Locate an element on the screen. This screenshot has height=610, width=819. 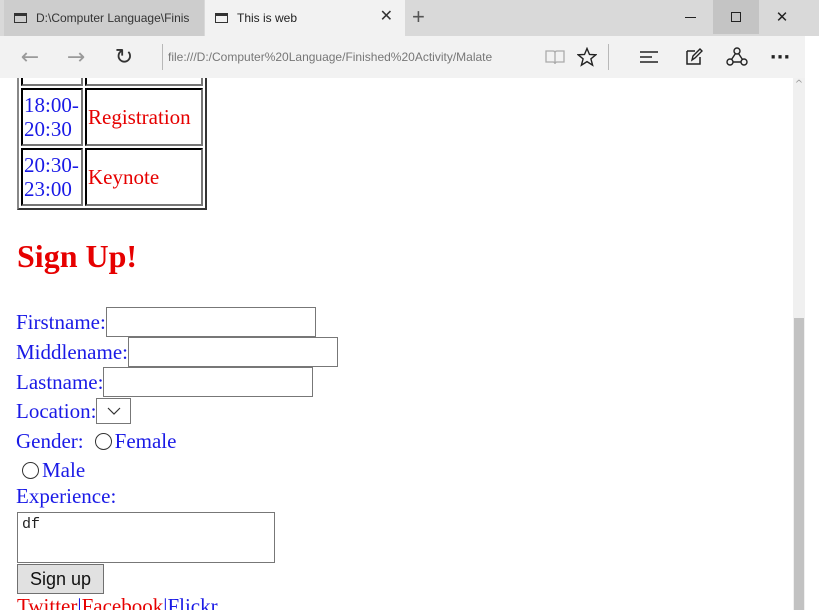
tab-computer-language: D:\Computer Language\Finis is located at coordinates (104, 18).